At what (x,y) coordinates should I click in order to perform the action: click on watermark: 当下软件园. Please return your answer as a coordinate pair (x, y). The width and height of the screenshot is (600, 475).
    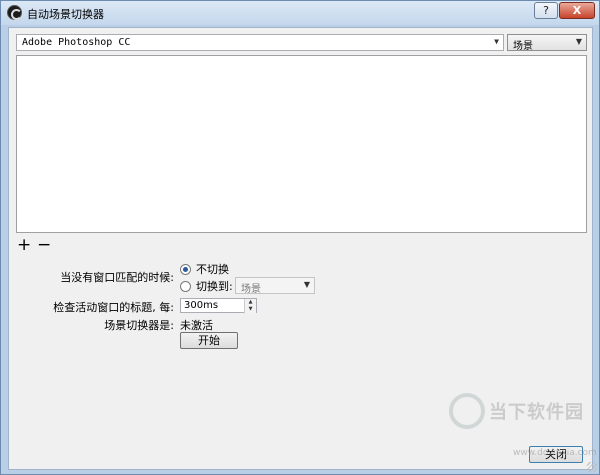
    Looking at the image, I should click on (516, 411).